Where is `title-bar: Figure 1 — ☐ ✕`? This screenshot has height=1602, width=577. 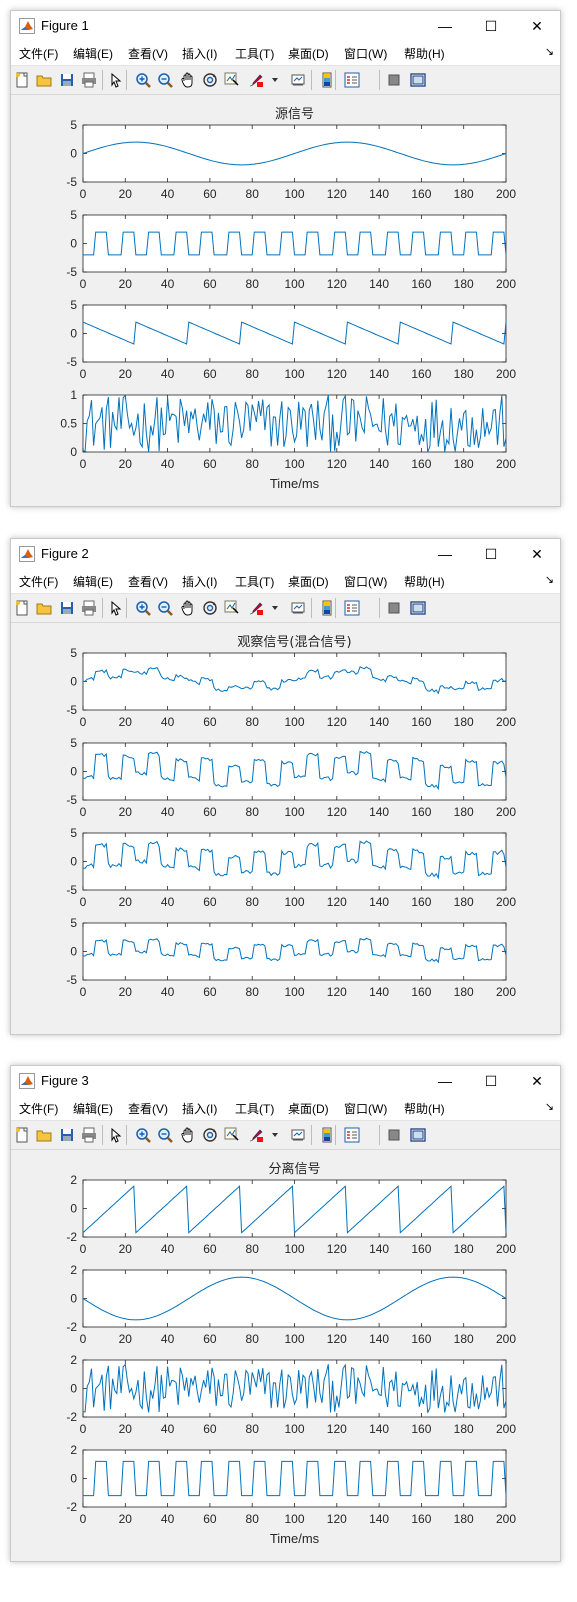 title-bar: Figure 1 — ☐ ✕ is located at coordinates (285, 26).